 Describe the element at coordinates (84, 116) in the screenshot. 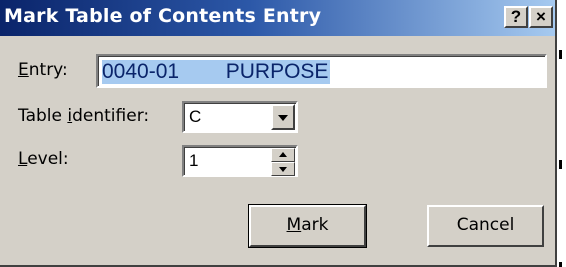

I see `table-identifier-label: Table identifier:` at that location.